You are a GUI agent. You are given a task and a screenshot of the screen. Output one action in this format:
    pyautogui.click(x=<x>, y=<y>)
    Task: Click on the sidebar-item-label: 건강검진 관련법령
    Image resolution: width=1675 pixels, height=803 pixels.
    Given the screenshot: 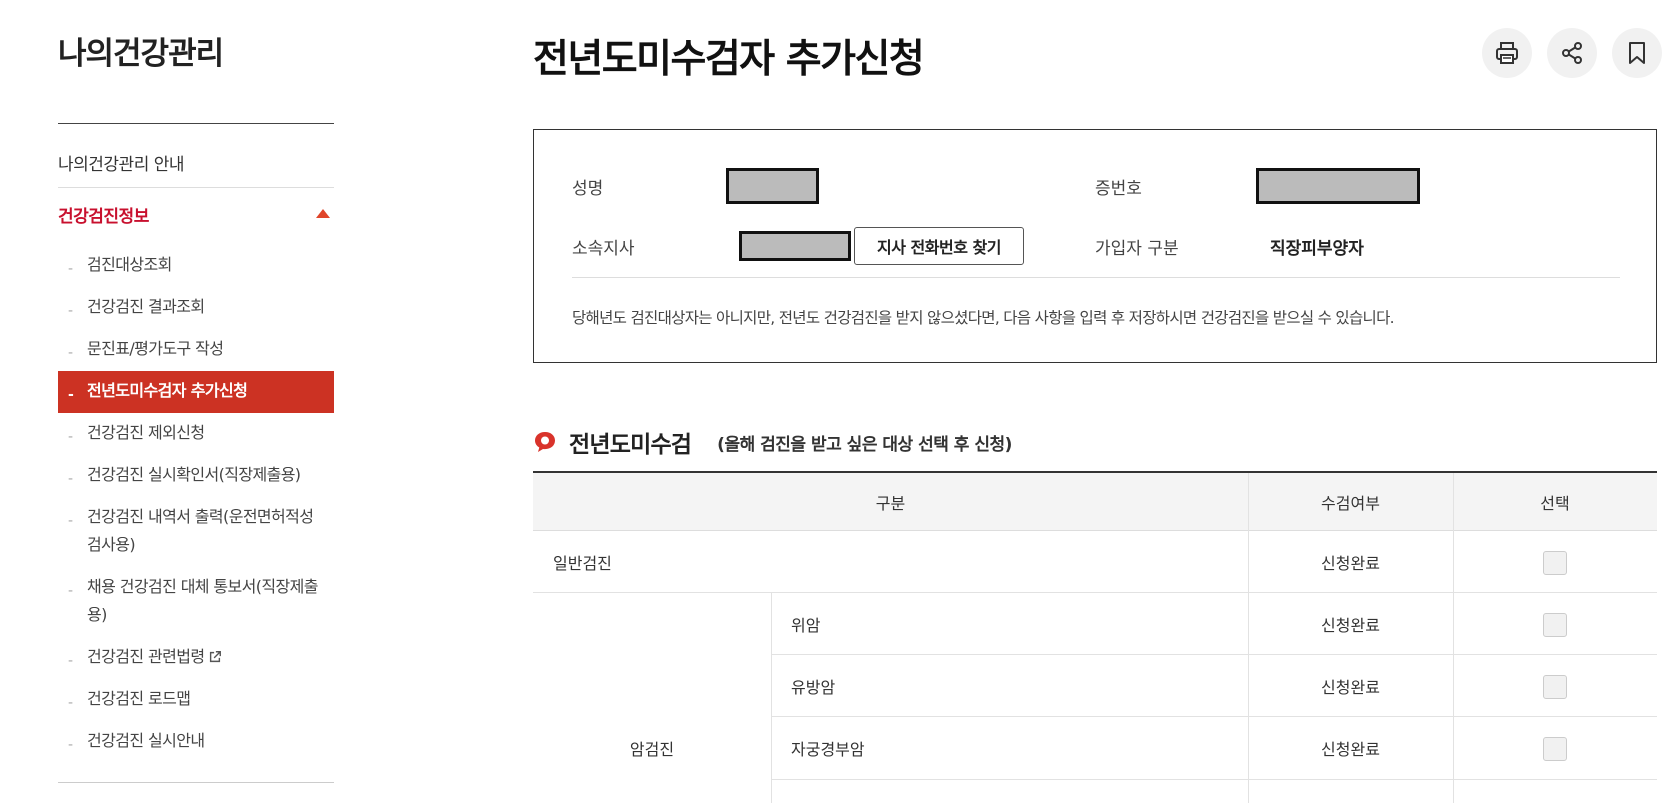 What is the action you would take?
    pyautogui.click(x=146, y=656)
    